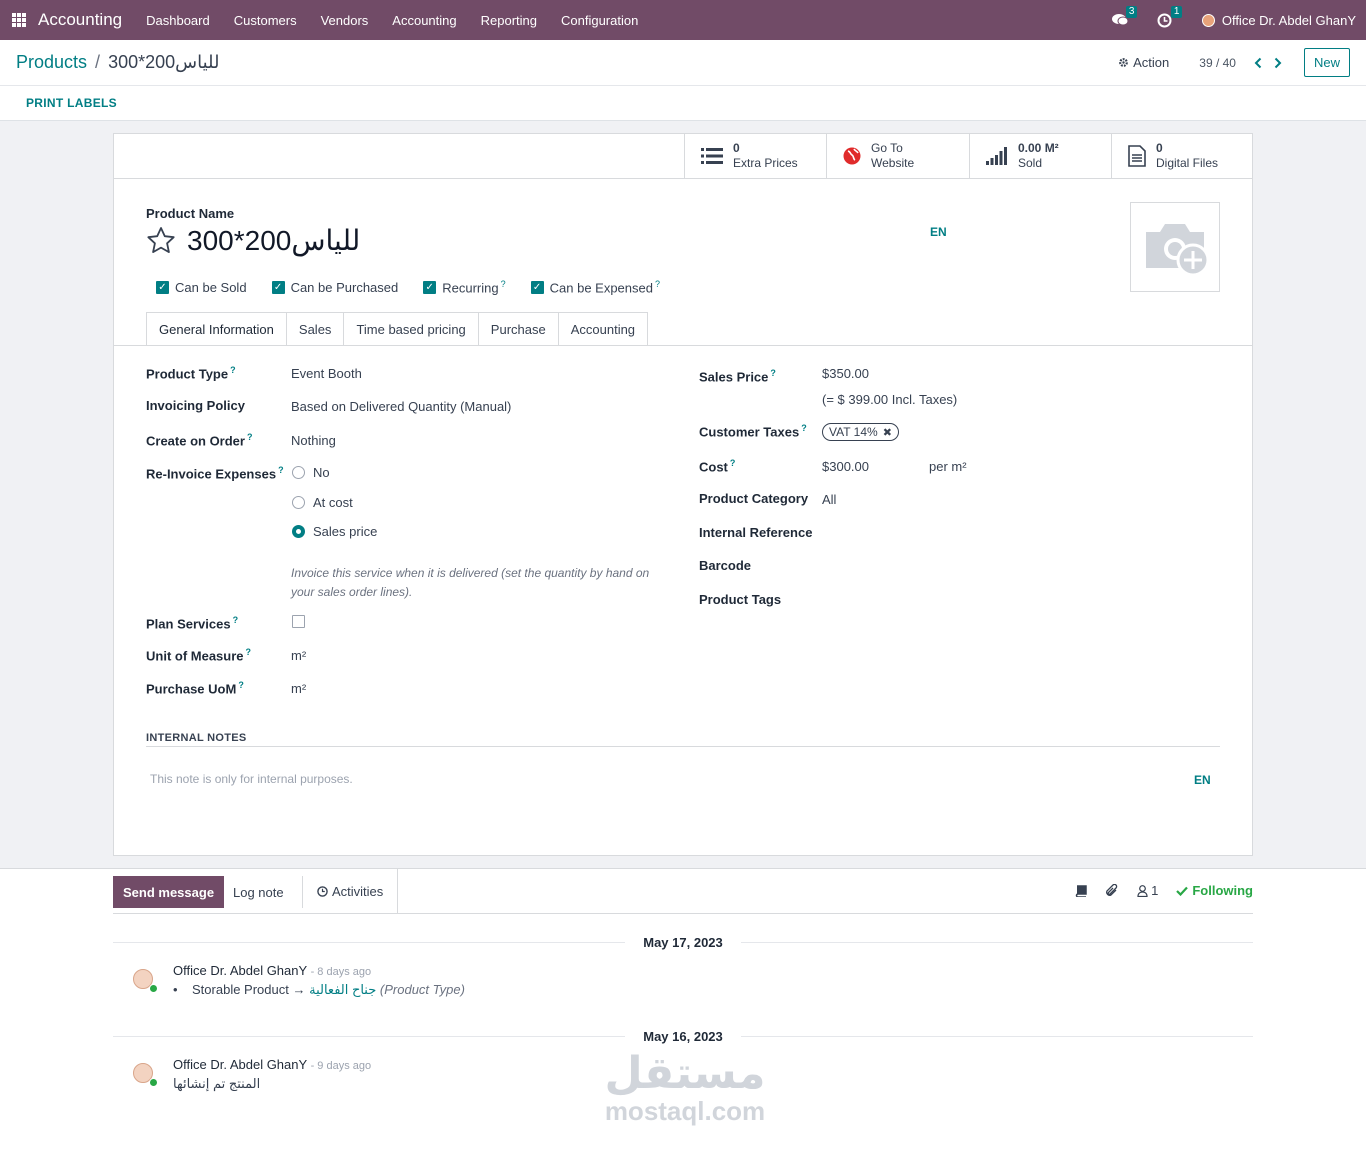 This screenshot has height=1152, width=1366. What do you see at coordinates (1182, 891) in the screenshot?
I see `check-icon` at bounding box center [1182, 891].